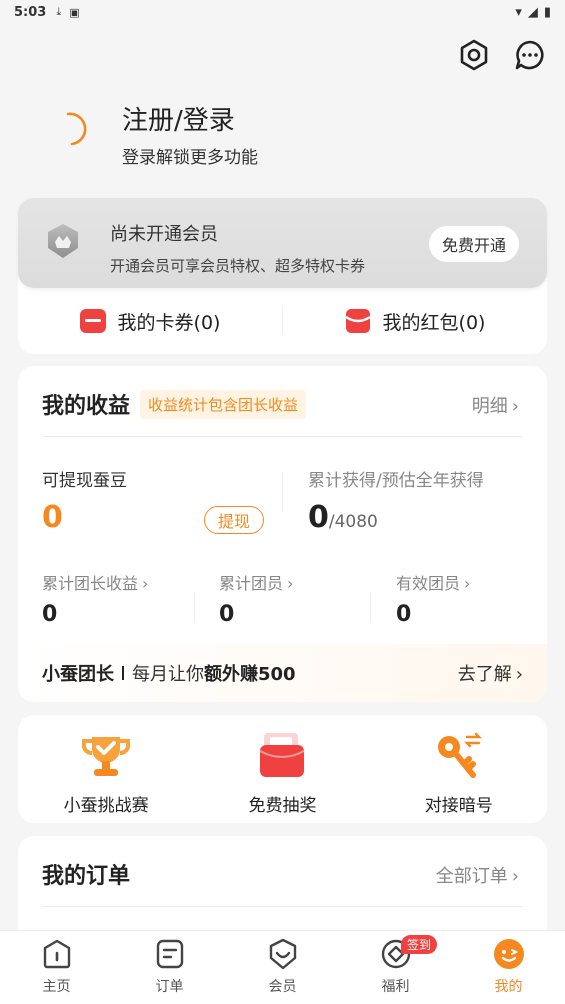 The height and width of the screenshot is (1004, 565). Describe the element at coordinates (52, 517) in the screenshot. I see `withdrawable-value: 0` at that location.